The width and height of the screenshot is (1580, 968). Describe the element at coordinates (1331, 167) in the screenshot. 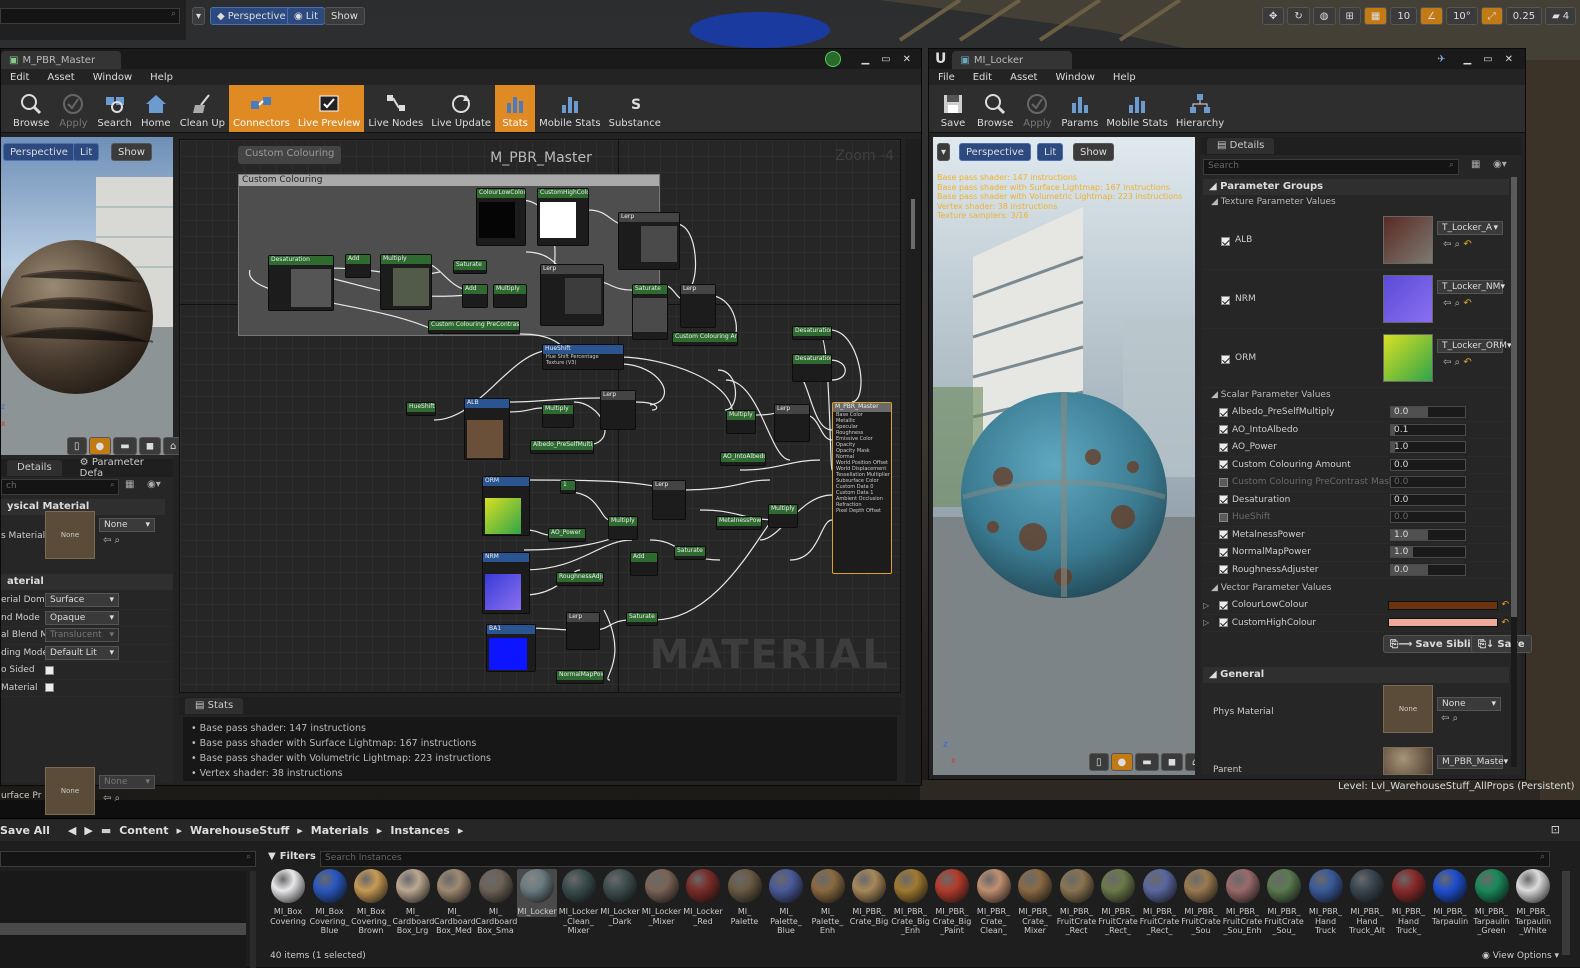

I see `details-search-input: Search ⌕` at that location.